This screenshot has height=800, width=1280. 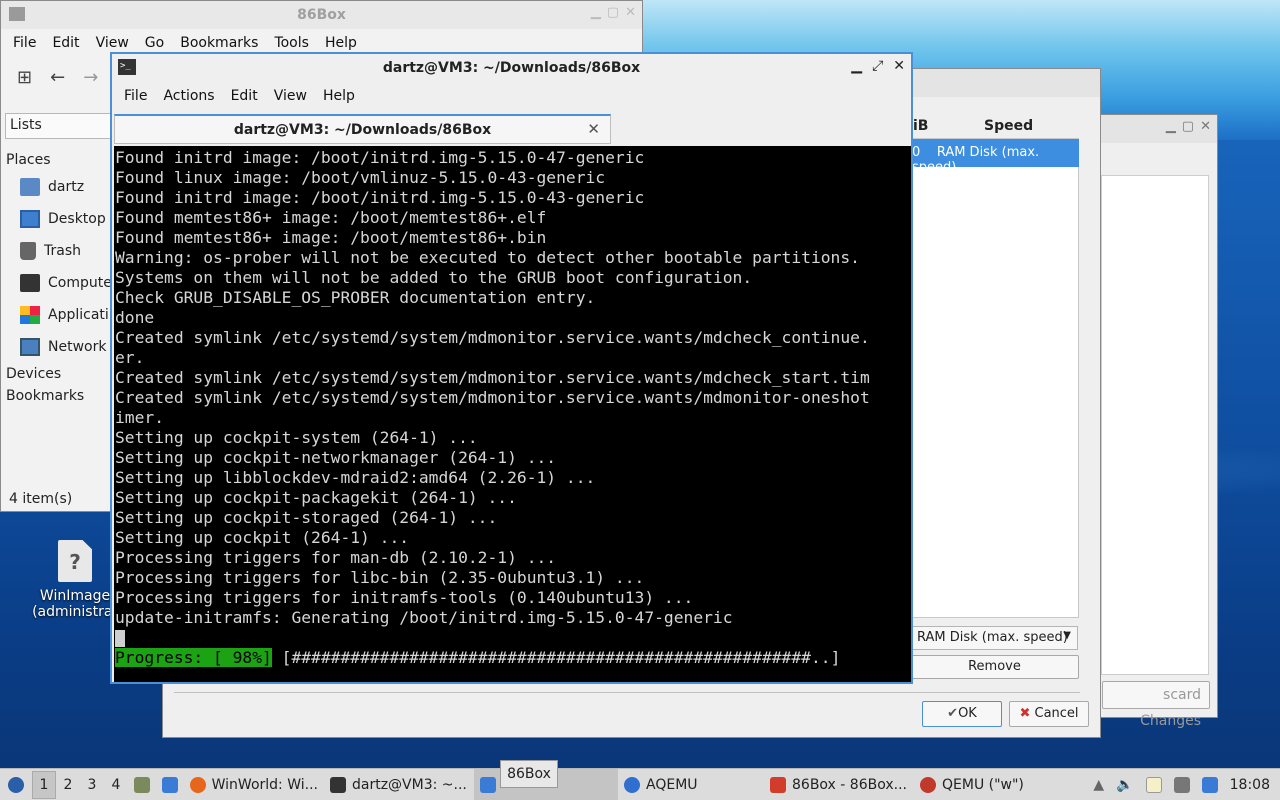 I want to click on settings-window-titlebar: ▁ ▢ ✕, so click(x=1159, y=129).